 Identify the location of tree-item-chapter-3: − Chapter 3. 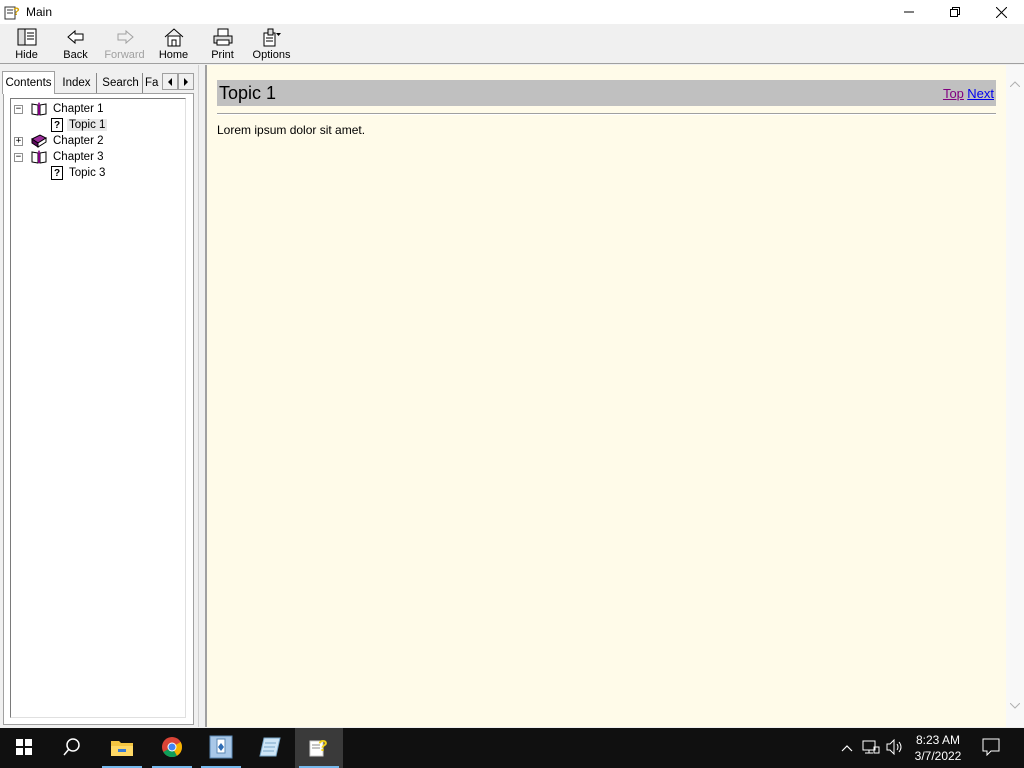
(60, 157).